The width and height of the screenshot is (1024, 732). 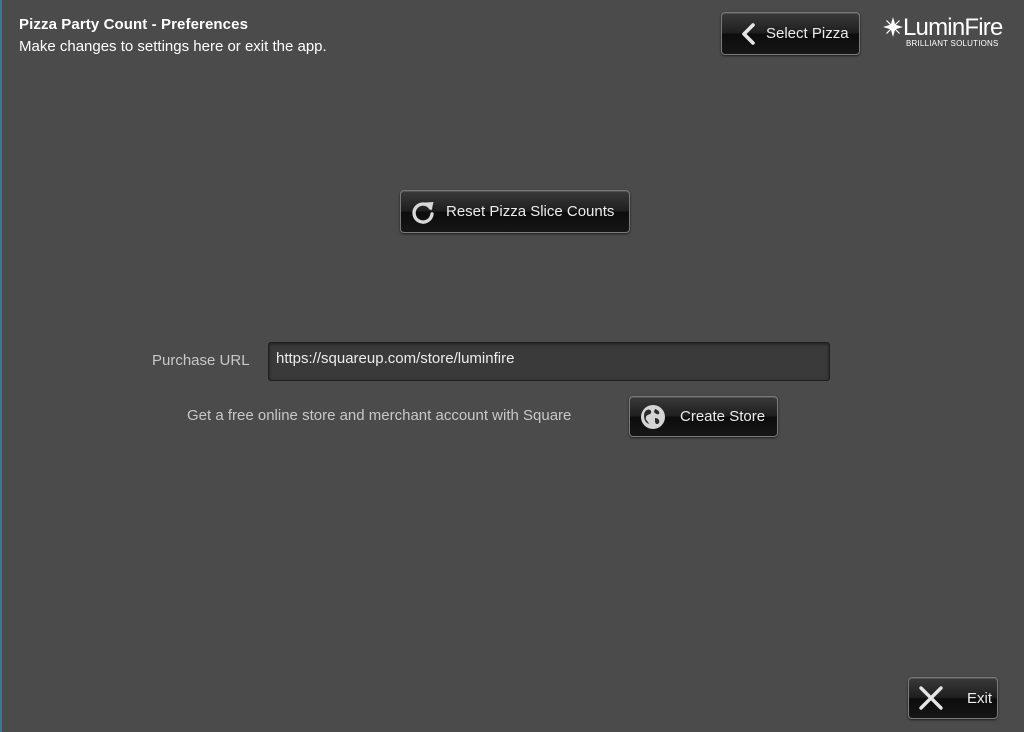 What do you see at coordinates (723, 416) in the screenshot?
I see `create-store-label: Create Store` at bounding box center [723, 416].